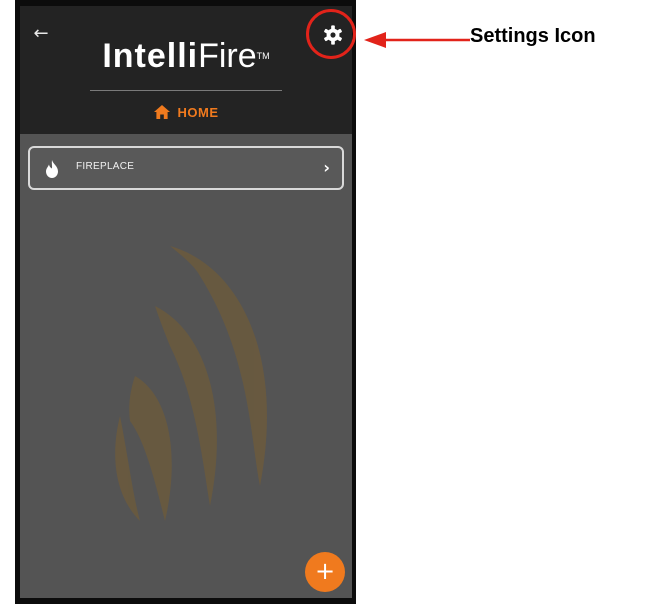 The width and height of the screenshot is (652, 604). I want to click on logo-bold-text: Intelli, so click(150, 56).